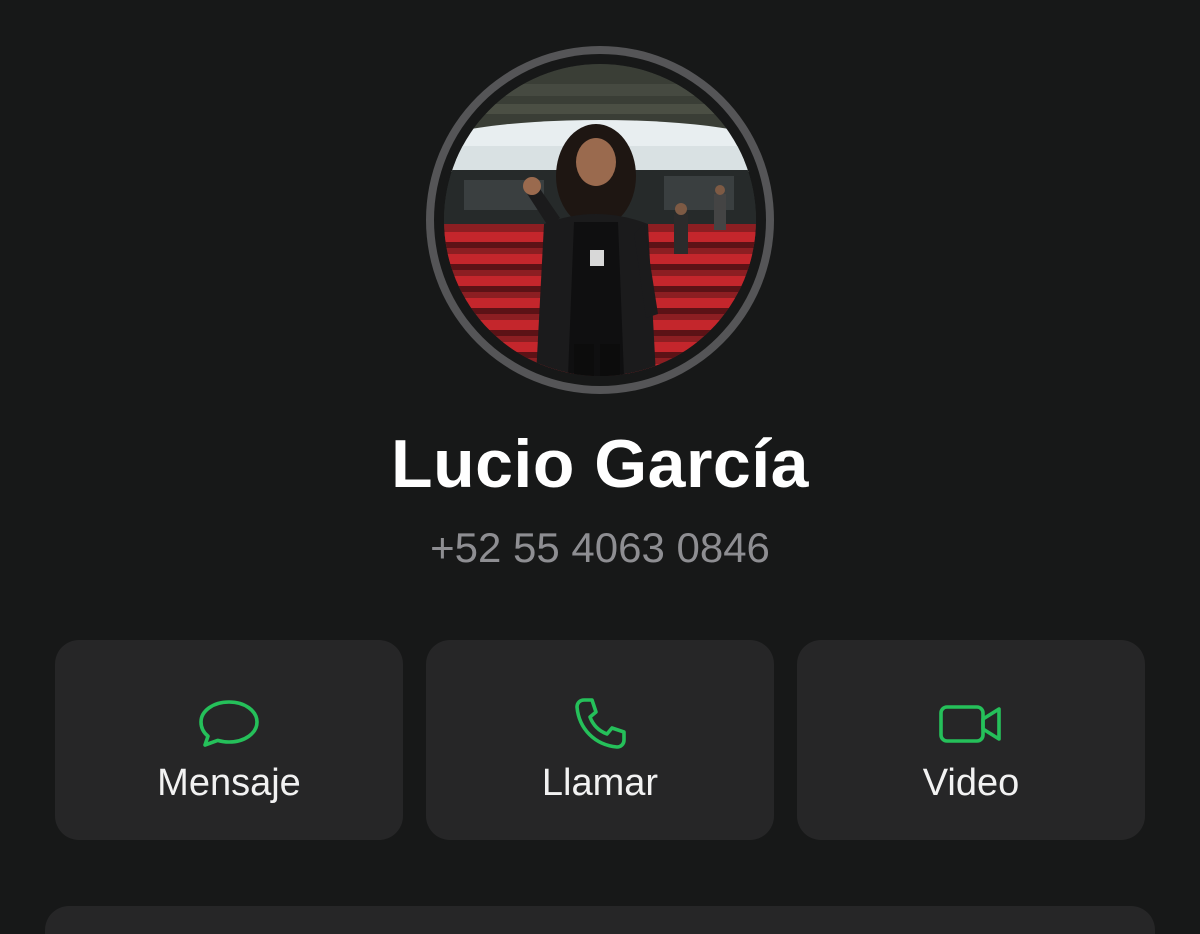 The image size is (1200, 934). What do you see at coordinates (600, 920) in the screenshot?
I see `info-section-card` at bounding box center [600, 920].